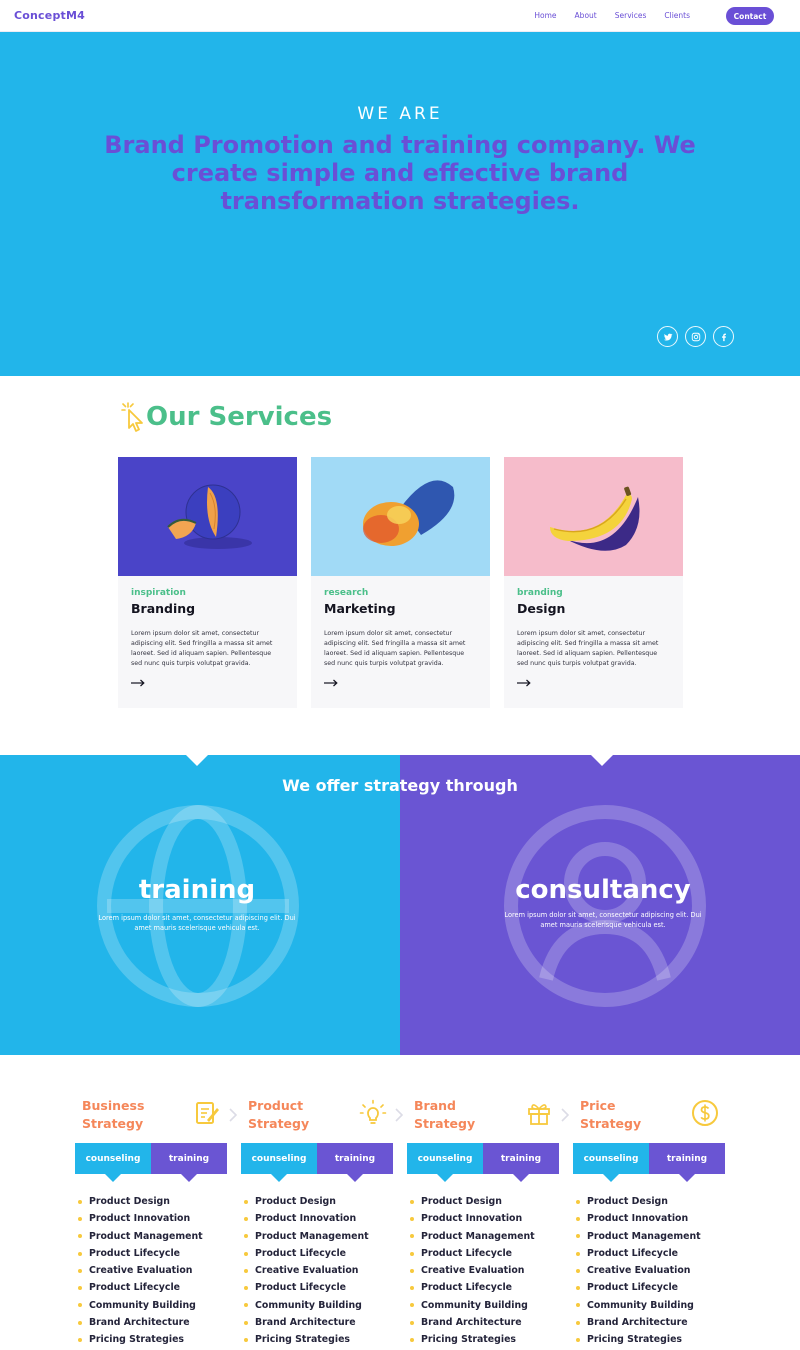 The width and height of the screenshot is (800, 1350). I want to click on card-image-banana, so click(593, 516).